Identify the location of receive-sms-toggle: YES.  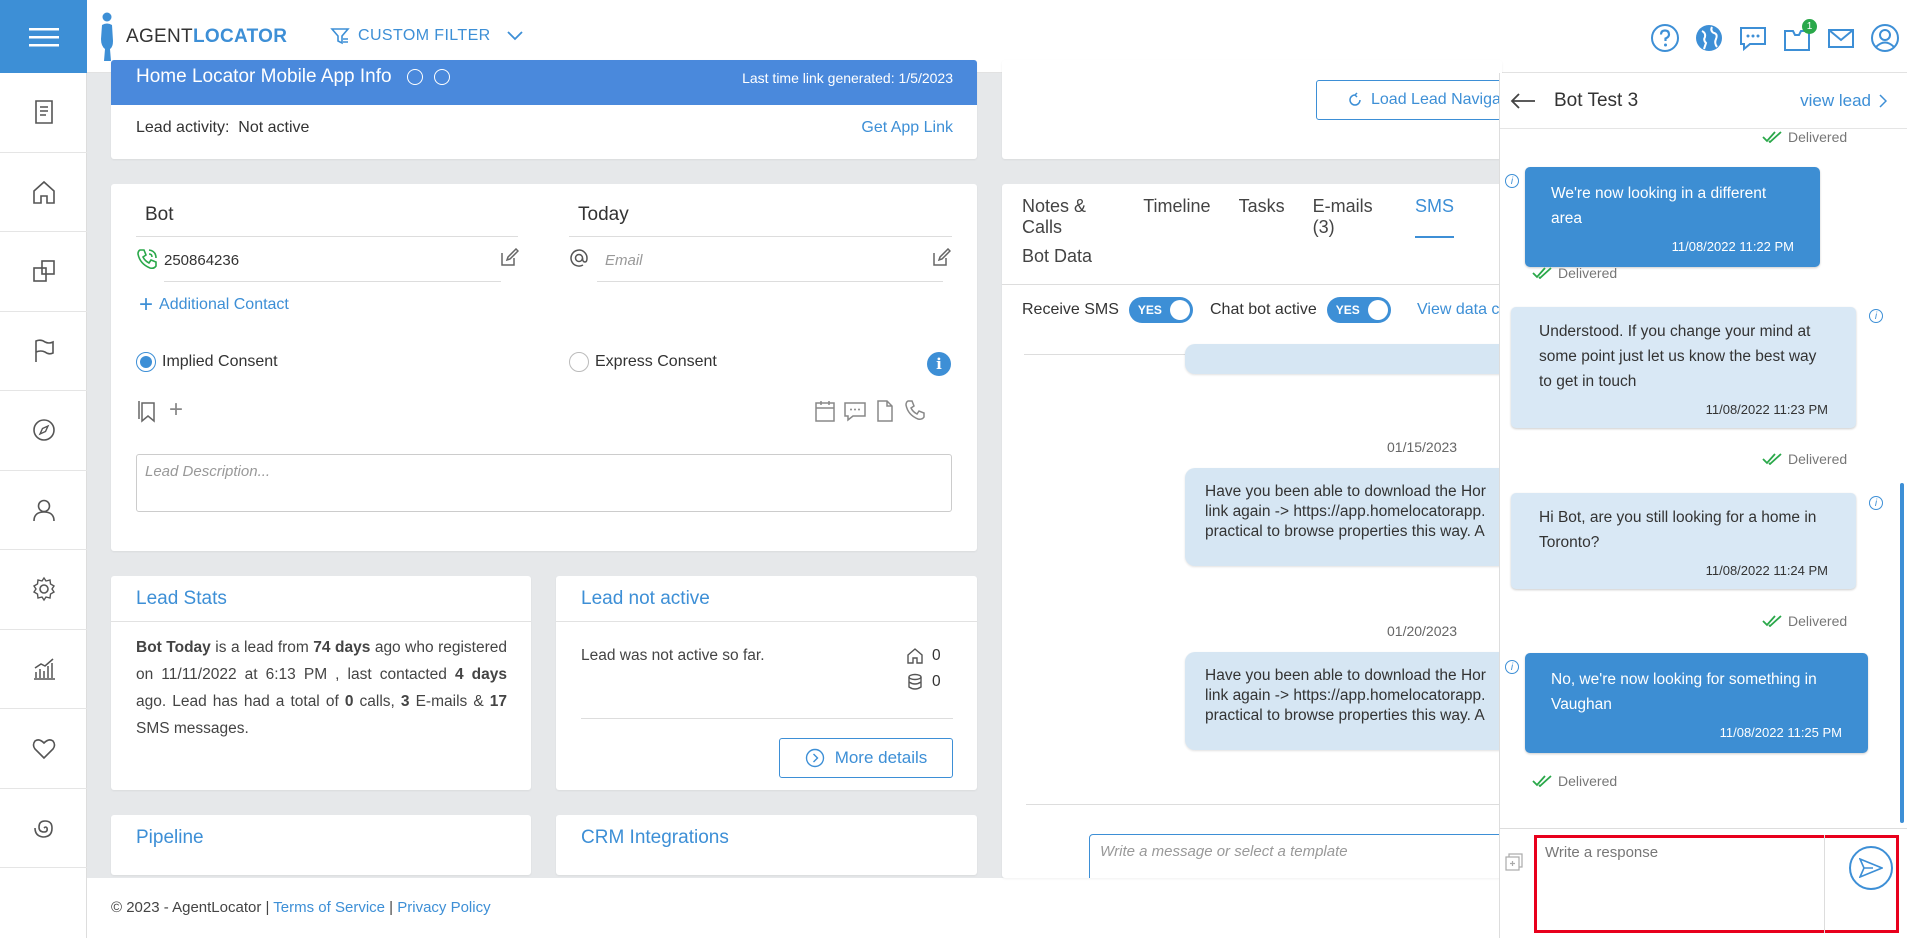
(1160, 310).